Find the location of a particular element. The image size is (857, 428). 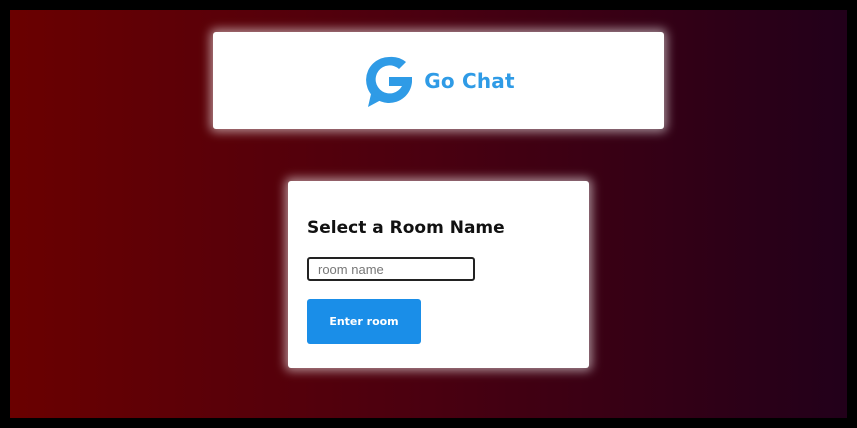

brand-name: Go Chat is located at coordinates (469, 80).